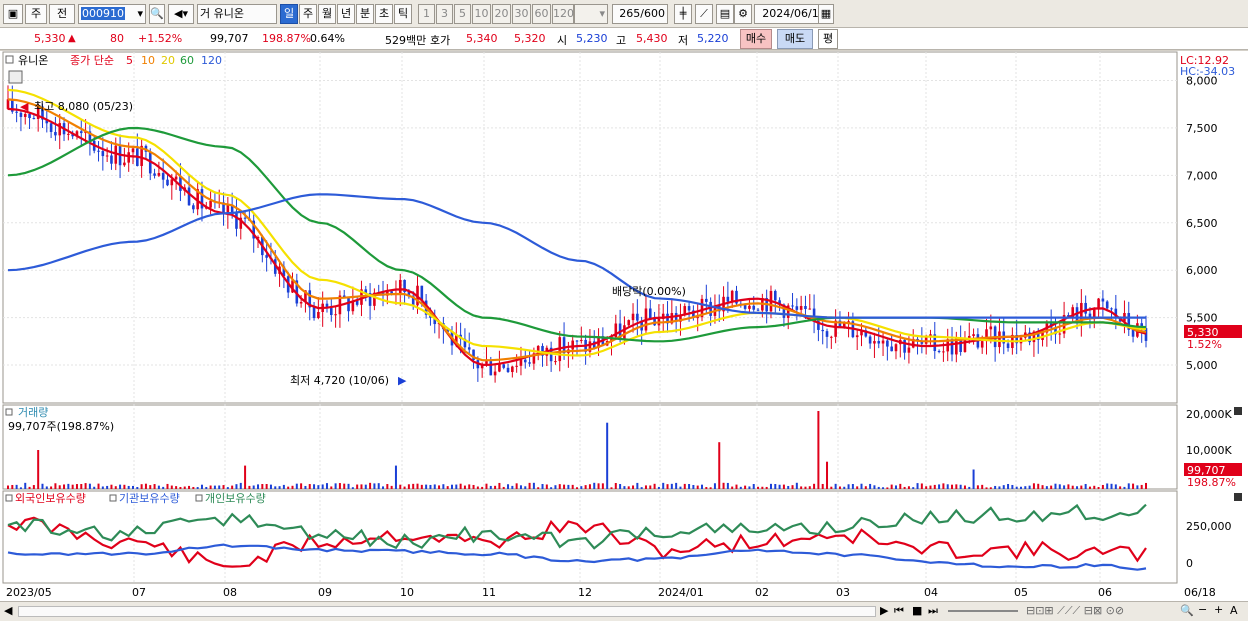 This screenshot has height=621, width=1248. I want to click on volume-value-label: 99,707주(198.87%), so click(61, 426).